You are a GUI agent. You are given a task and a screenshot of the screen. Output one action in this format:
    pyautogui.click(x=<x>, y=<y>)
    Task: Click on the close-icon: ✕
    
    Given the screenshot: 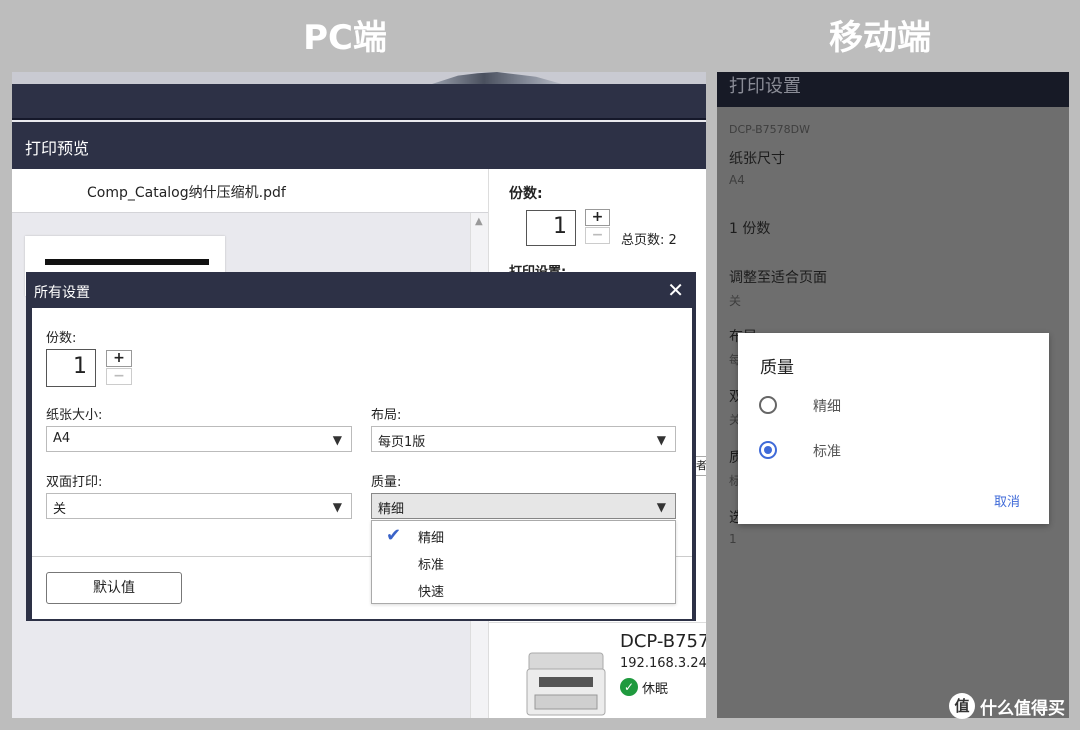 What is the action you would take?
    pyautogui.click(x=675, y=290)
    